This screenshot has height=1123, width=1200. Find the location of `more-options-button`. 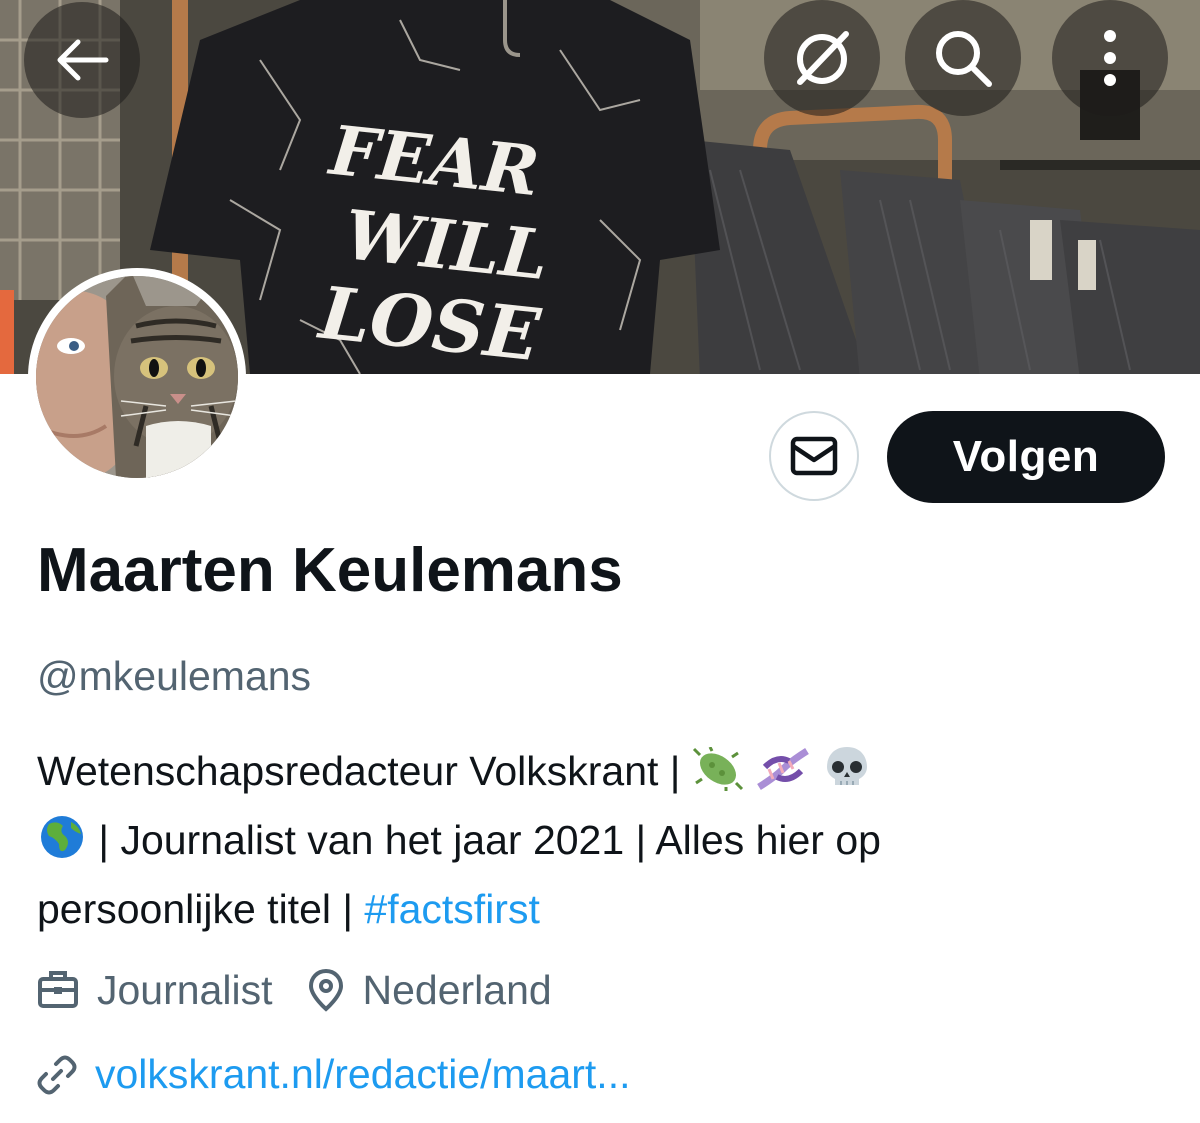

more-options-button is located at coordinates (1110, 58).